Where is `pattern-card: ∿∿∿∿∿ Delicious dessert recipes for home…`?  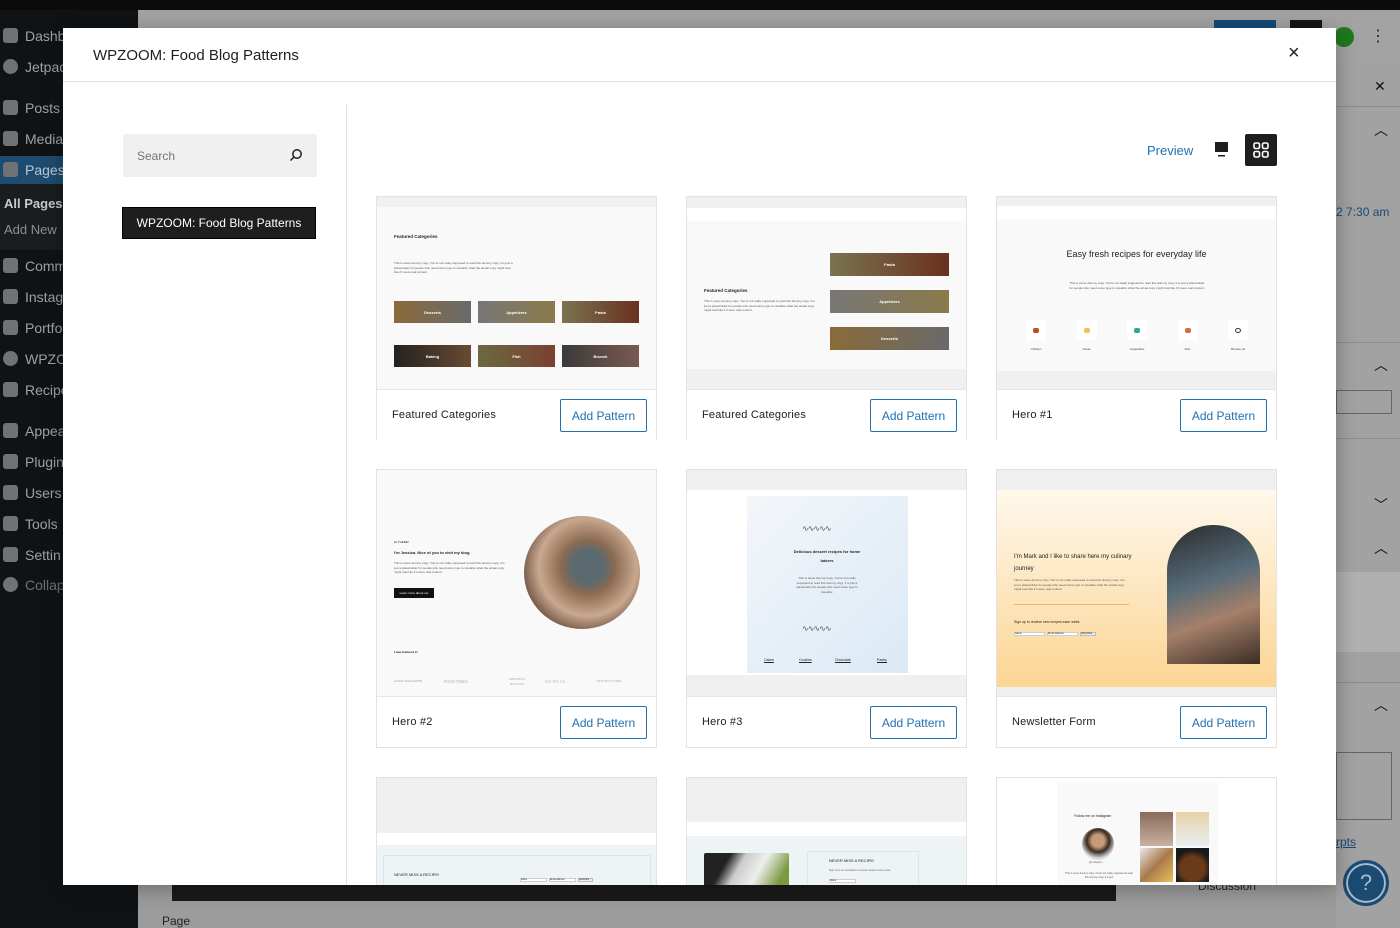 pattern-card: ∿∿∿∿∿ Delicious dessert recipes for home… is located at coordinates (826, 608).